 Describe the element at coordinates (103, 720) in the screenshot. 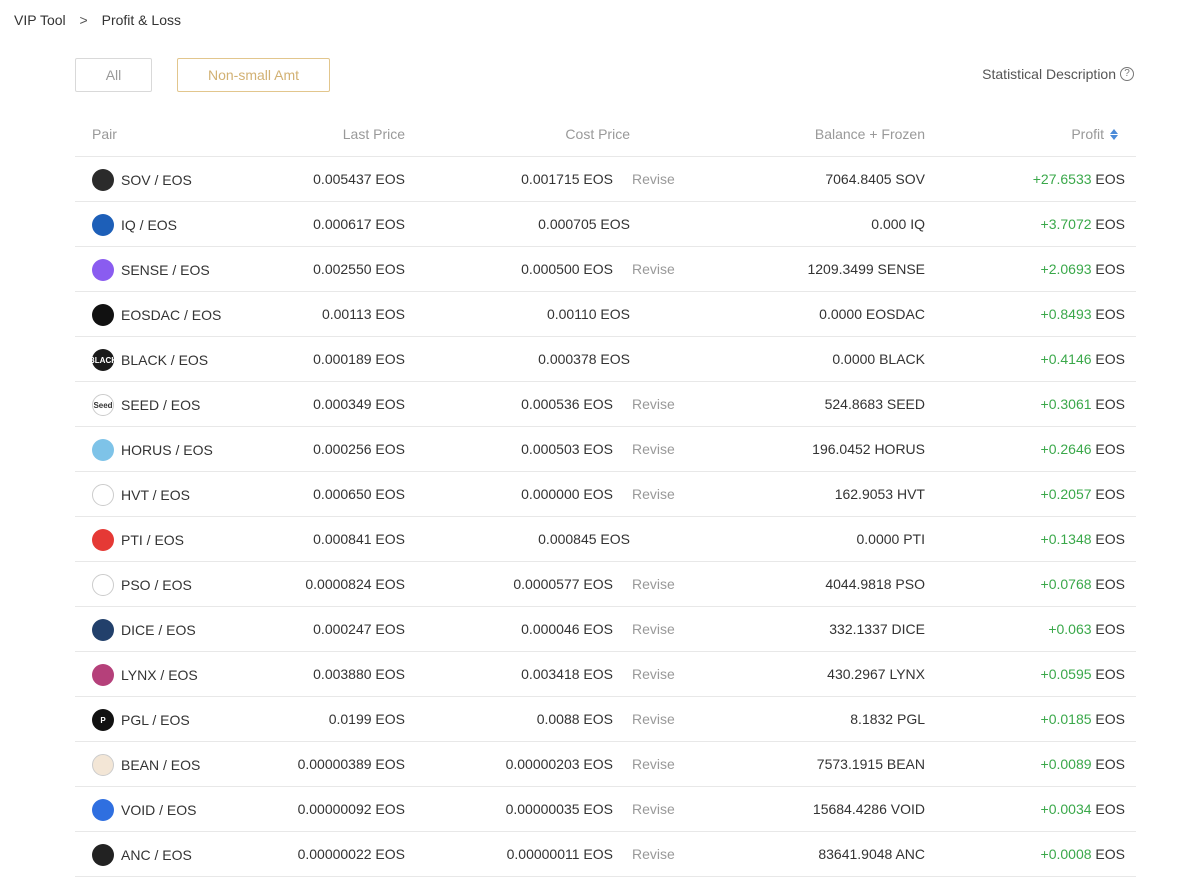

I see `pgl-icon: P` at that location.